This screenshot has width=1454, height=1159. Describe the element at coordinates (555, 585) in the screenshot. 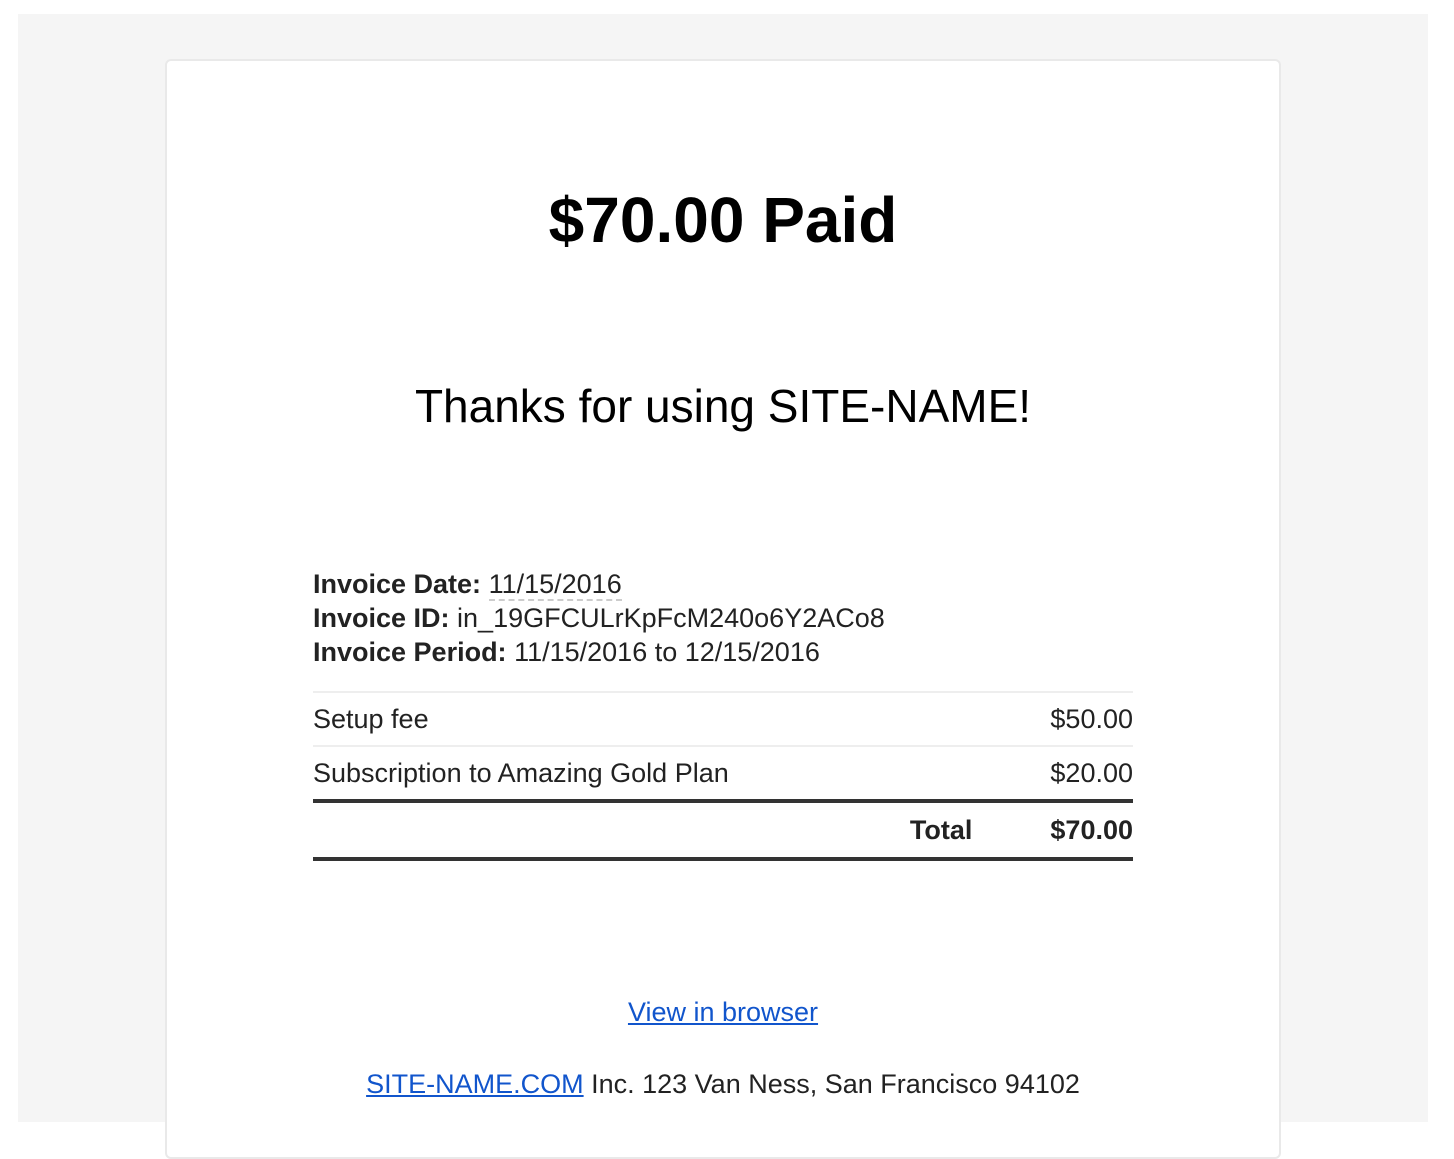

I see `invoice-date-value: 11/15/2016` at that location.